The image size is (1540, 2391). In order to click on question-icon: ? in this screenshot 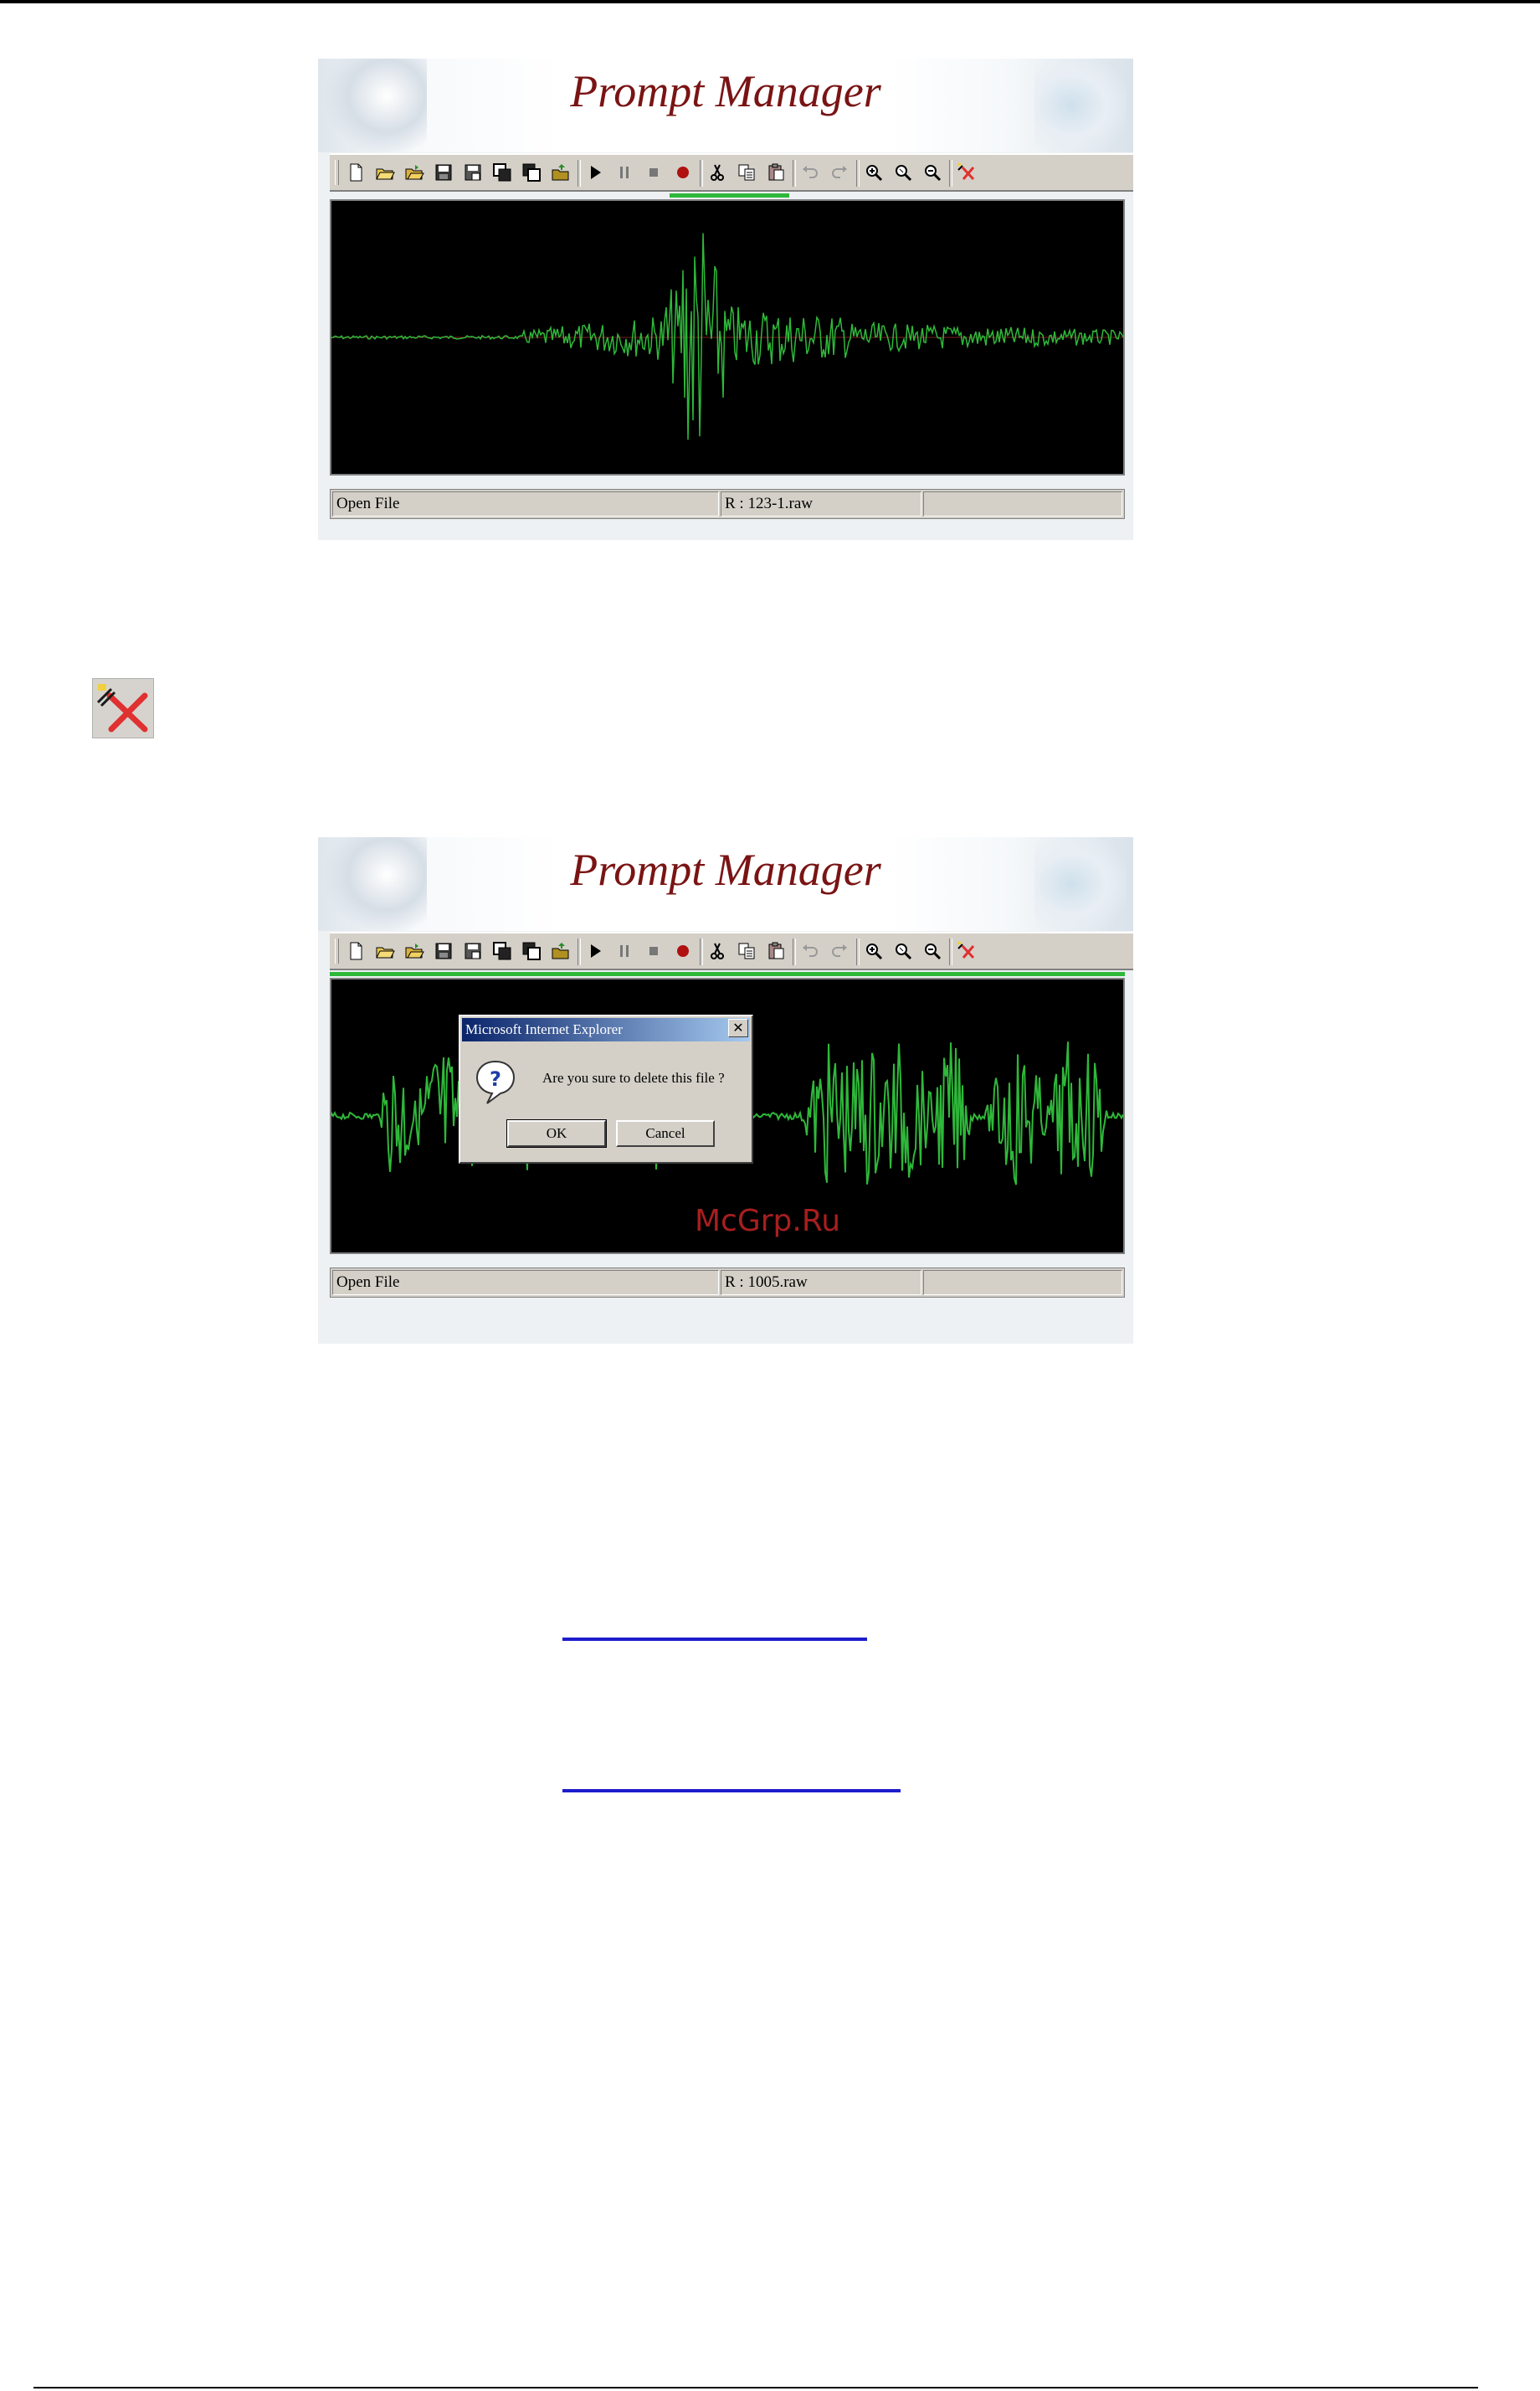, I will do `click(496, 1082)`.